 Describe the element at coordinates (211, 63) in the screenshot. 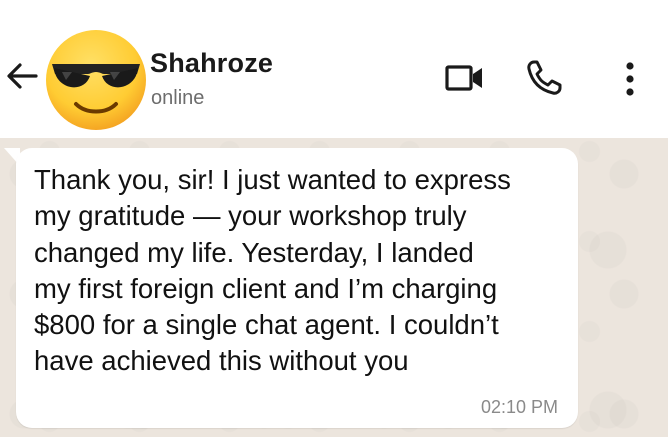

I see `contact-name: Shahroze` at that location.